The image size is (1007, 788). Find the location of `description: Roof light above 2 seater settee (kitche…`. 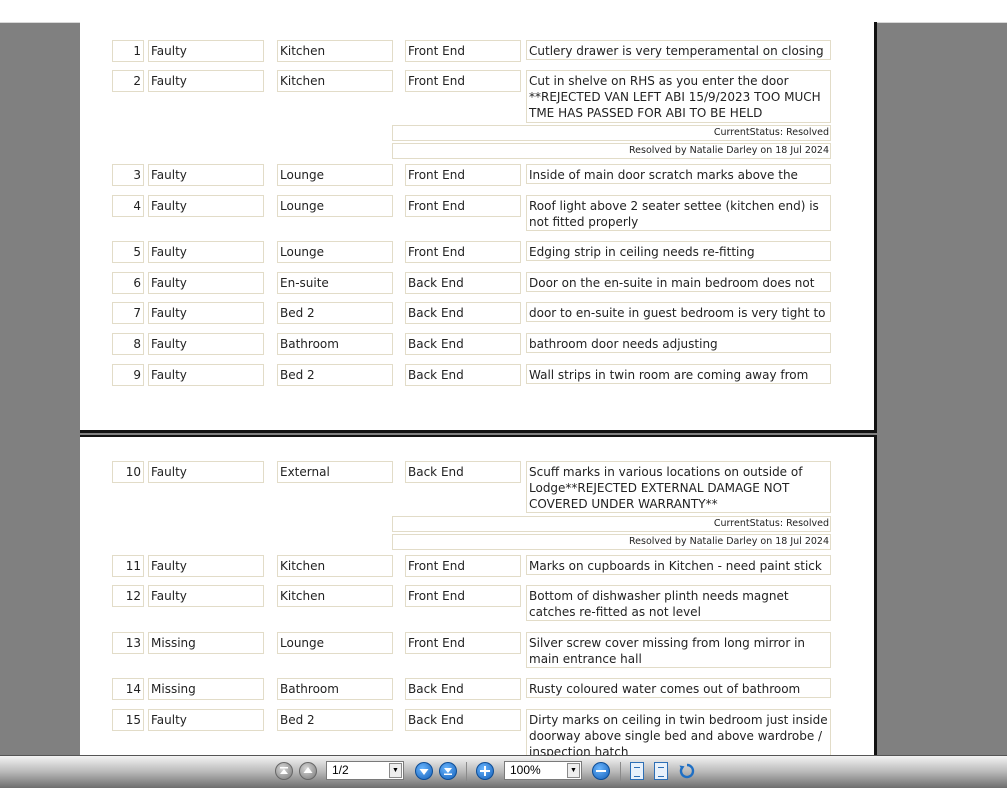

description: Roof light above 2 seater settee (kitche… is located at coordinates (678, 213).